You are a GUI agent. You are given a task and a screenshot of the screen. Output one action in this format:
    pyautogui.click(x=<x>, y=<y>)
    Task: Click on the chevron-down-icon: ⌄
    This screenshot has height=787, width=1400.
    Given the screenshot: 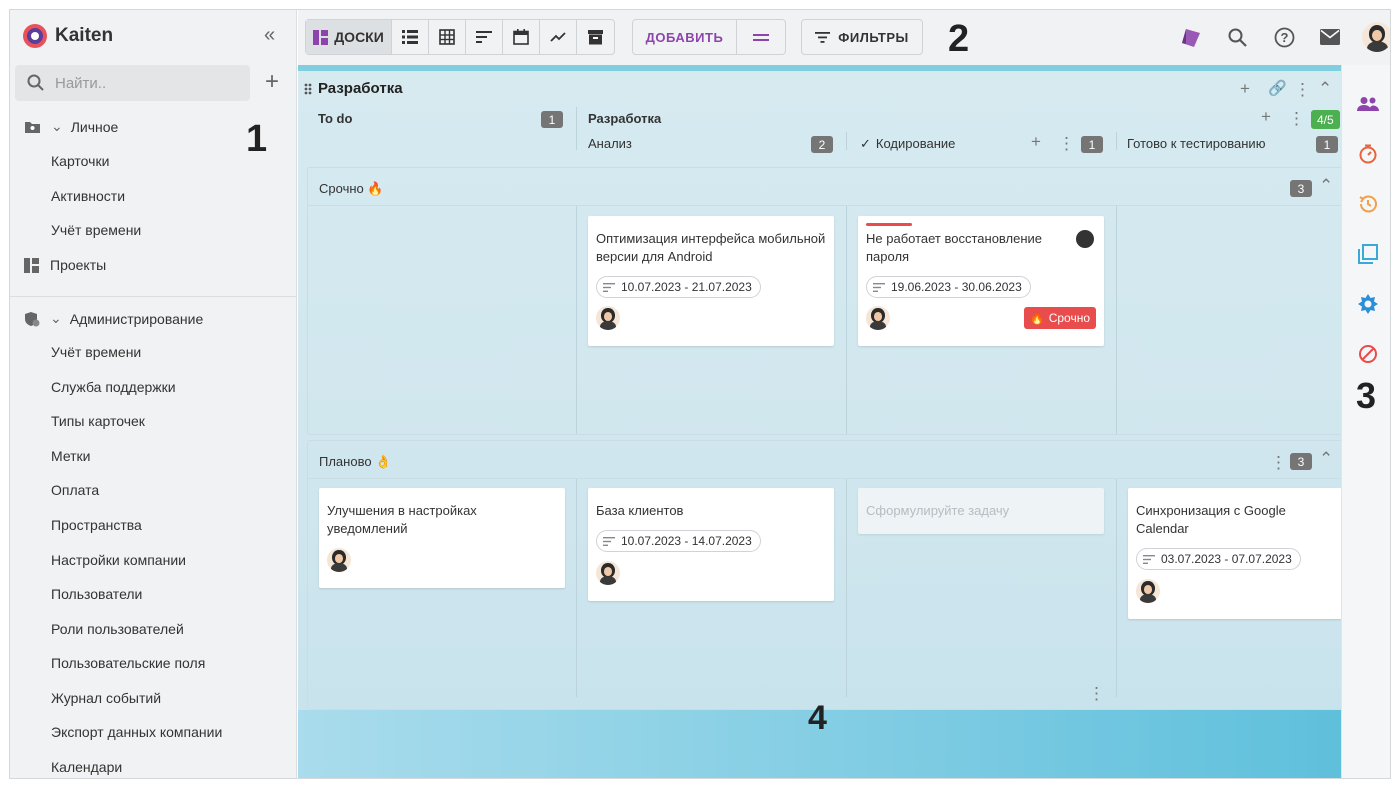 What is the action you would take?
    pyautogui.click(x=57, y=126)
    